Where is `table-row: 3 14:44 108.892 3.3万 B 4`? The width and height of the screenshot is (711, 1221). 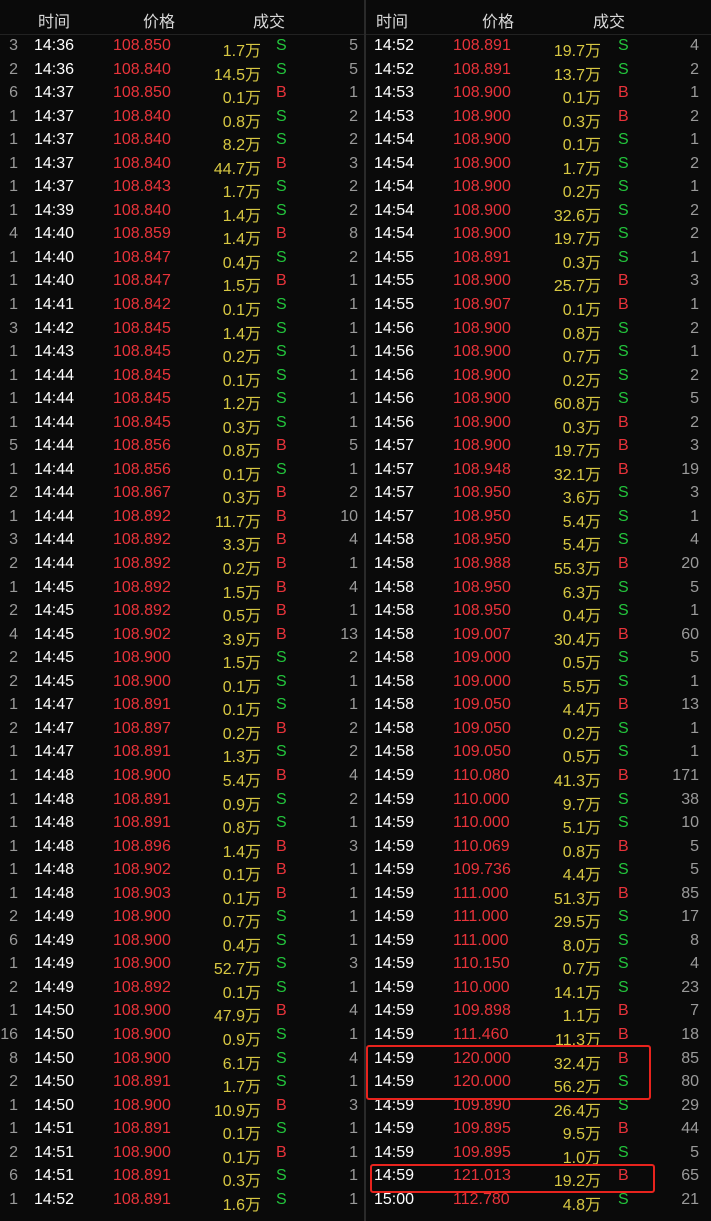 table-row: 3 14:44 108.892 3.3万 B 4 is located at coordinates (182, 541).